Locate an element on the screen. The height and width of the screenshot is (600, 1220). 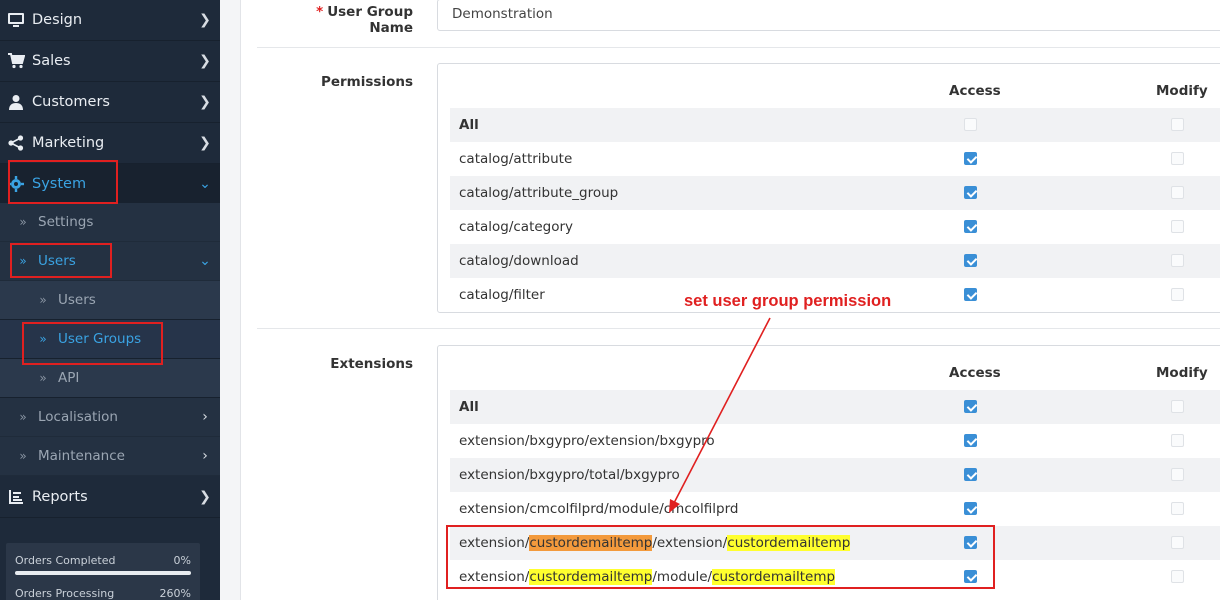
annotation-arrow is located at coordinates (720, 415).